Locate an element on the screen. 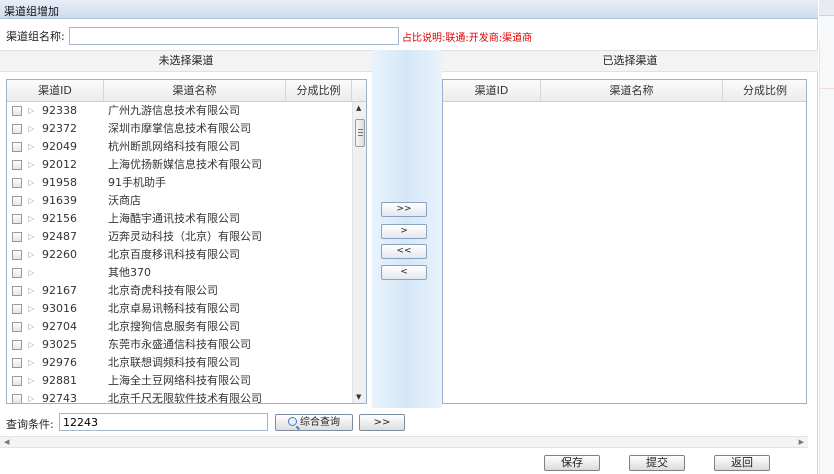  scroll-up-icon: ▲ is located at coordinates (358, 108).